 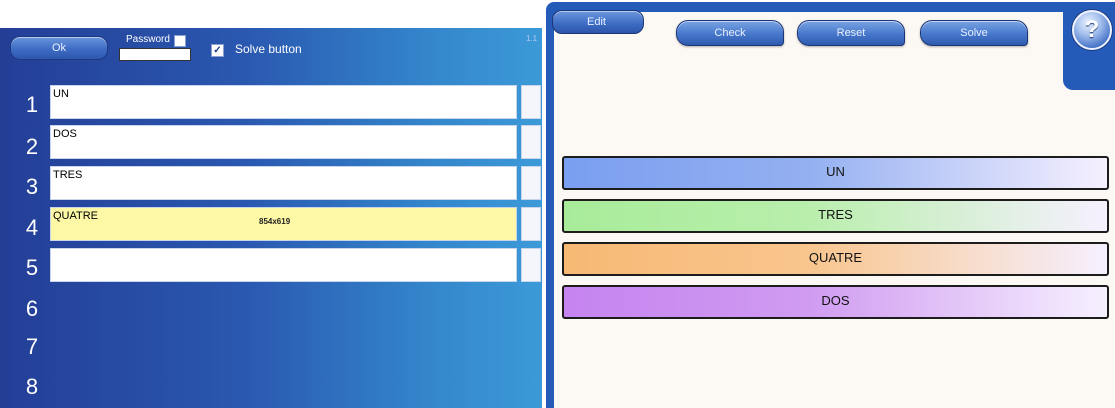 What do you see at coordinates (32, 104) in the screenshot?
I see `row-number-1: 1` at bounding box center [32, 104].